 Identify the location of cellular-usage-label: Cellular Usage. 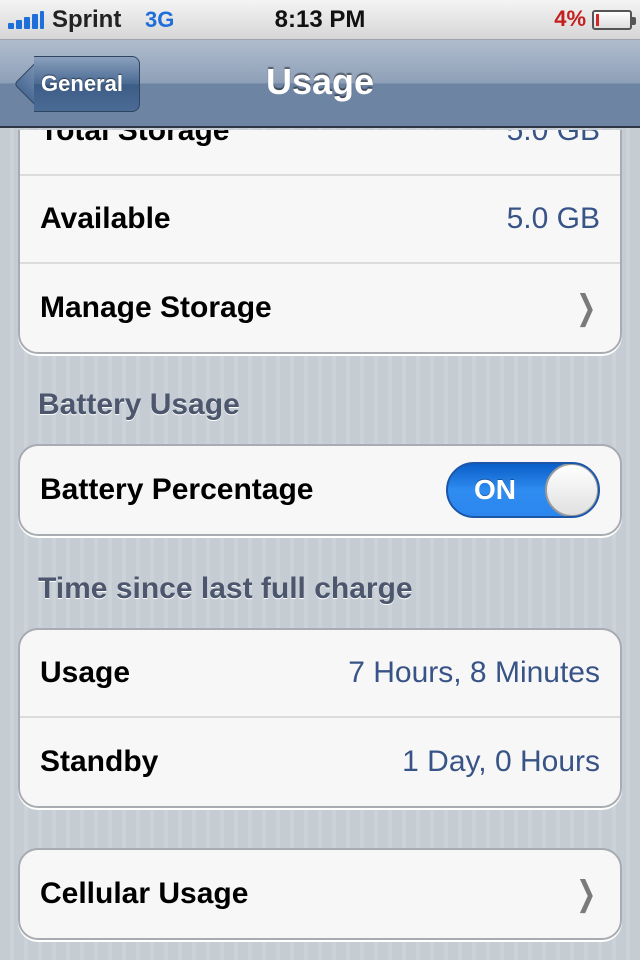
(144, 893).